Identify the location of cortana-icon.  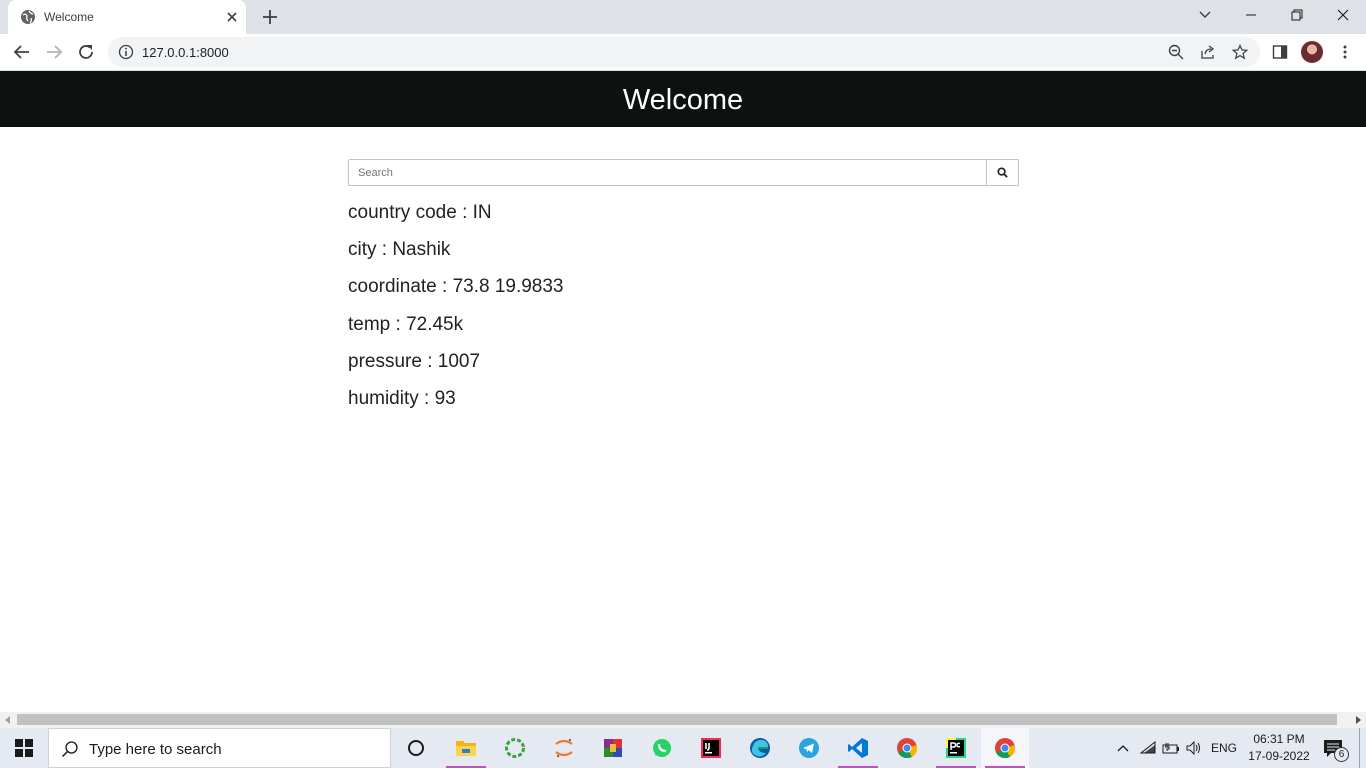
(416, 748).